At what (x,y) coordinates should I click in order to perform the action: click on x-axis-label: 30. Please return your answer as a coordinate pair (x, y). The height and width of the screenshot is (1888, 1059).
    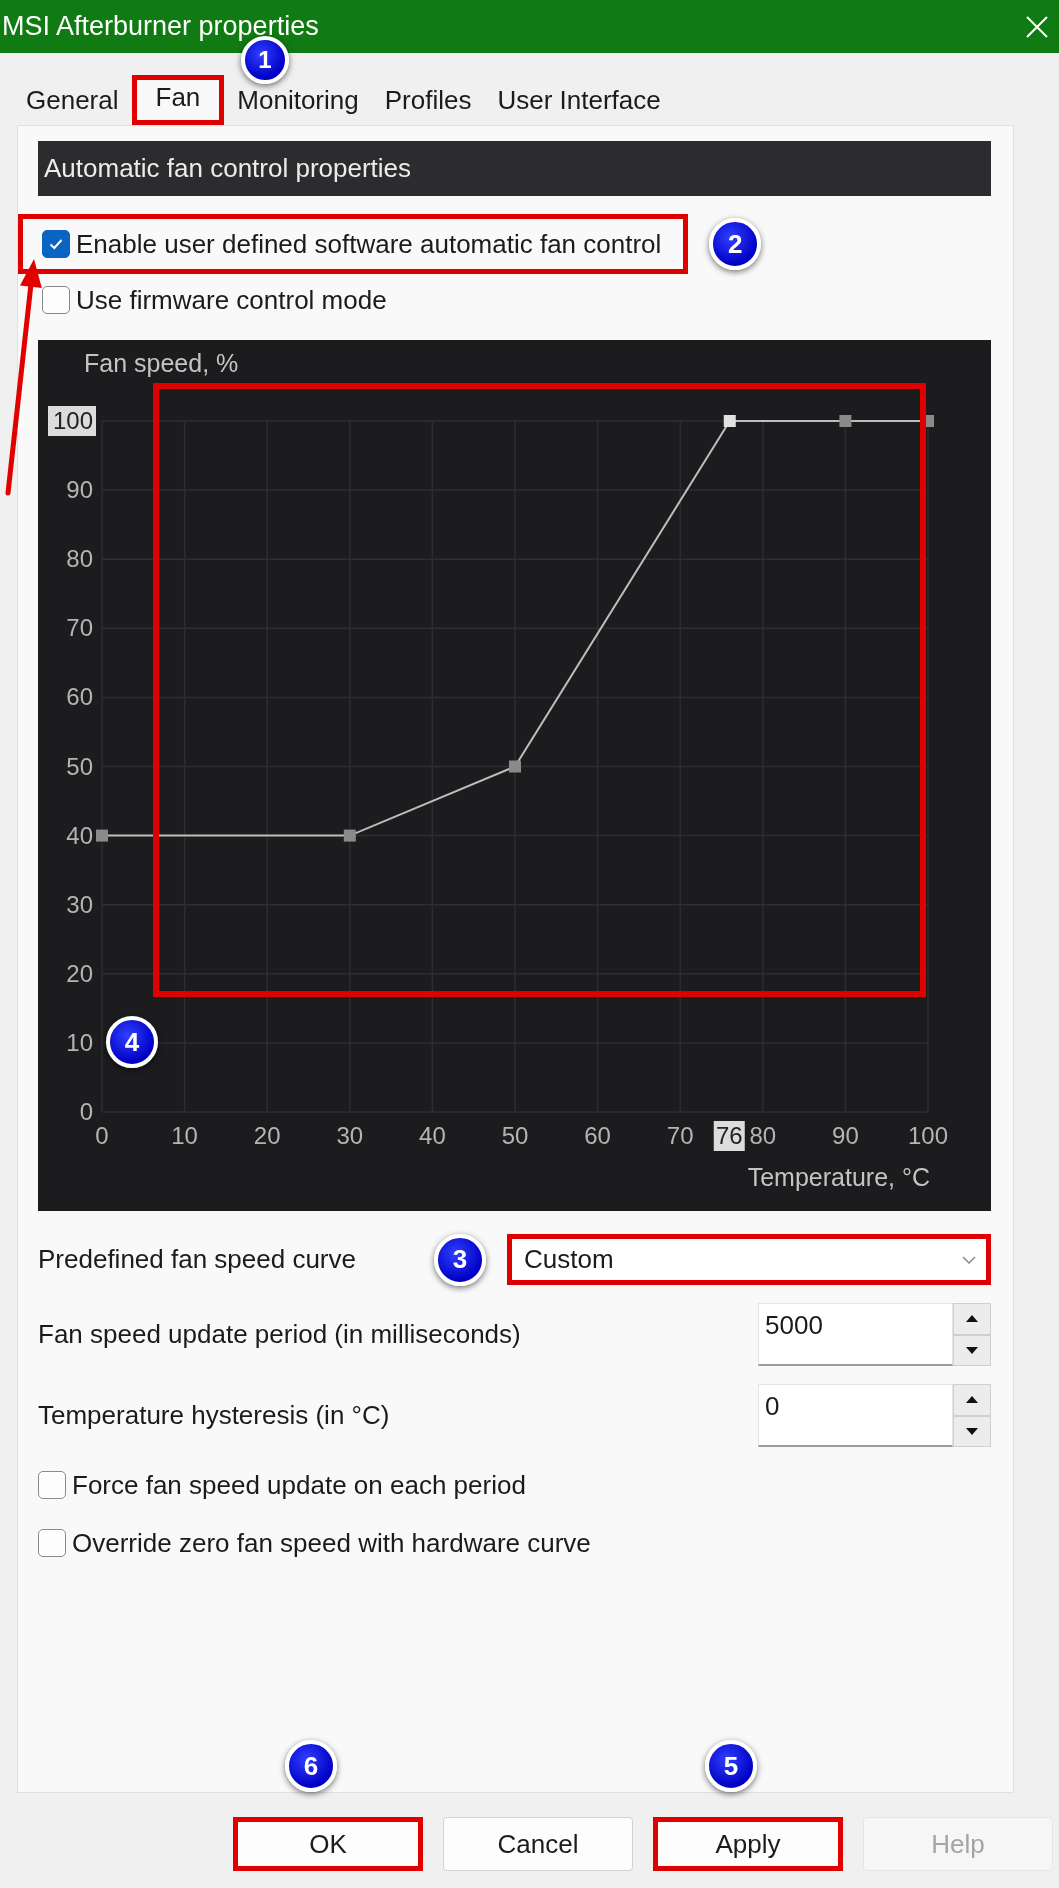
    Looking at the image, I should click on (350, 1135).